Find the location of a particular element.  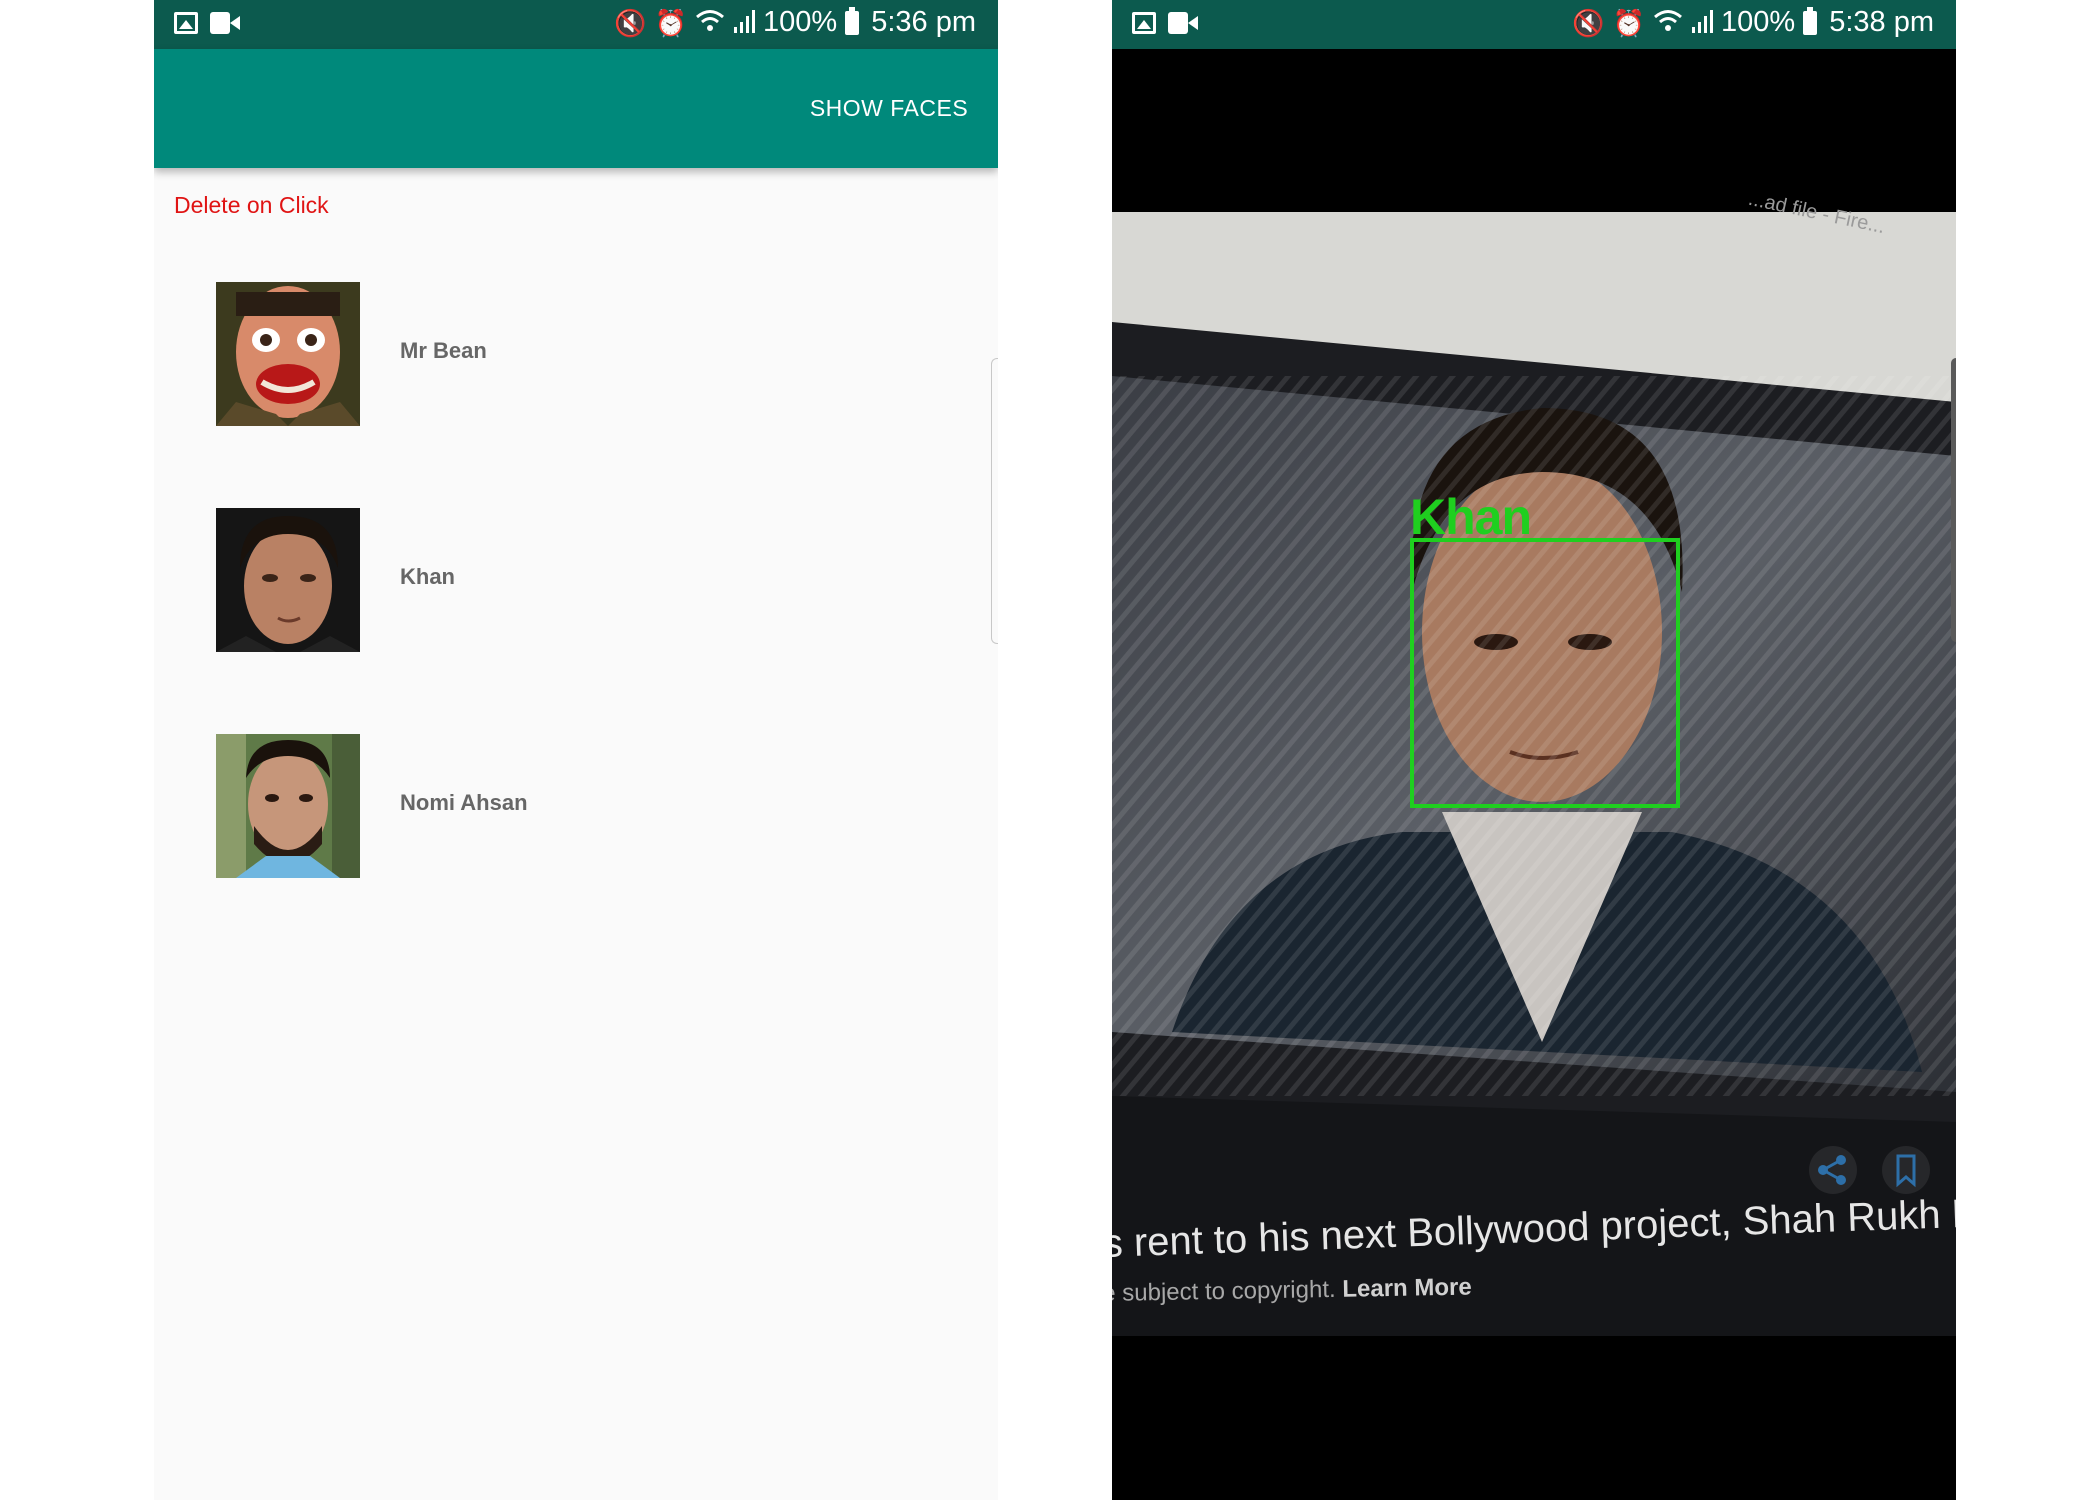

delete-on-click-label: Delete on Click is located at coordinates (251, 205).